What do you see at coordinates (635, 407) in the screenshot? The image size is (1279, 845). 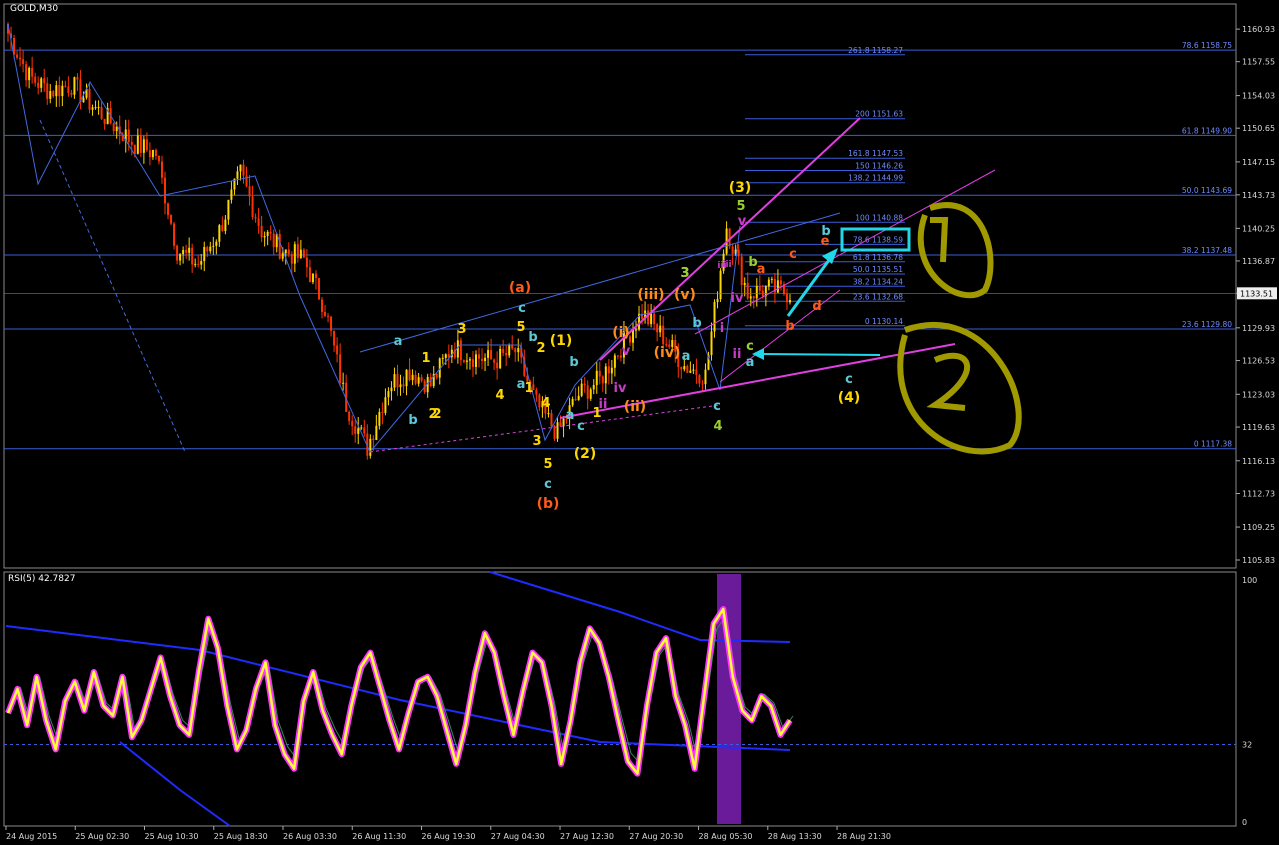 I see `wave-label: (ii)` at bounding box center [635, 407].